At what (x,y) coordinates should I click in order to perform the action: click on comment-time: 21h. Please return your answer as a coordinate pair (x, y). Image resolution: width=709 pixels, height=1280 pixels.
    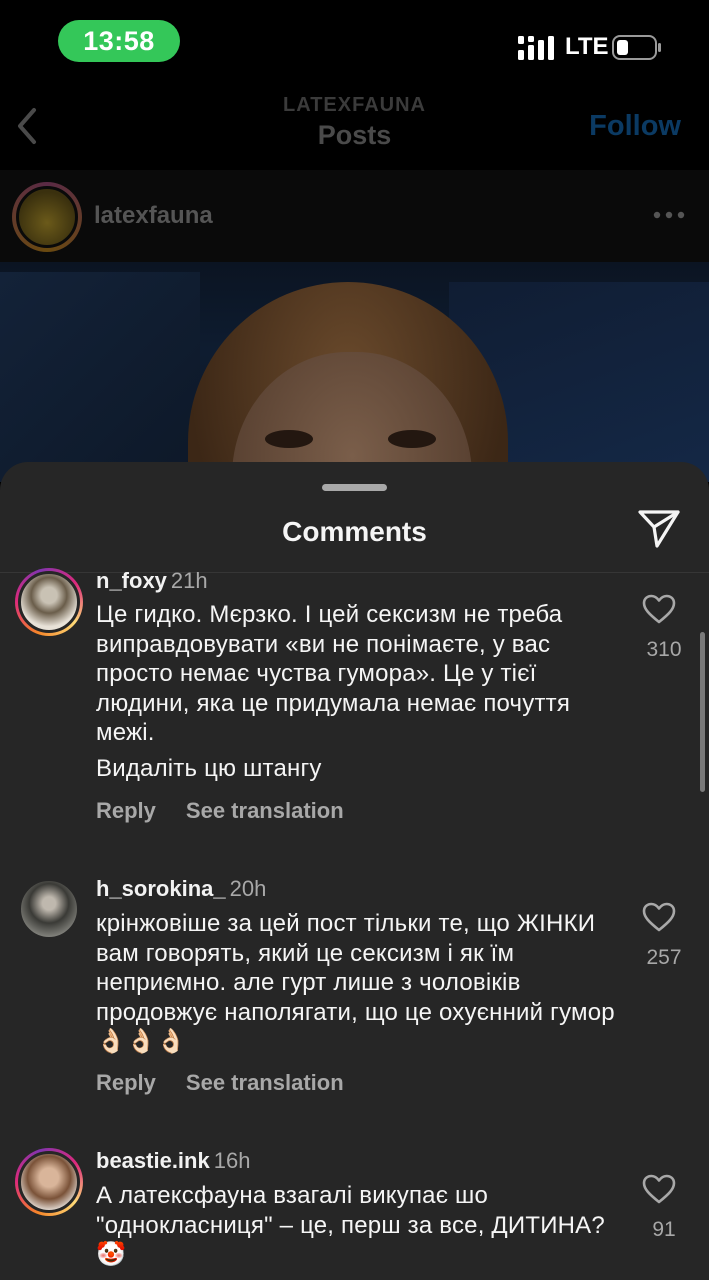
    Looking at the image, I should click on (189, 580).